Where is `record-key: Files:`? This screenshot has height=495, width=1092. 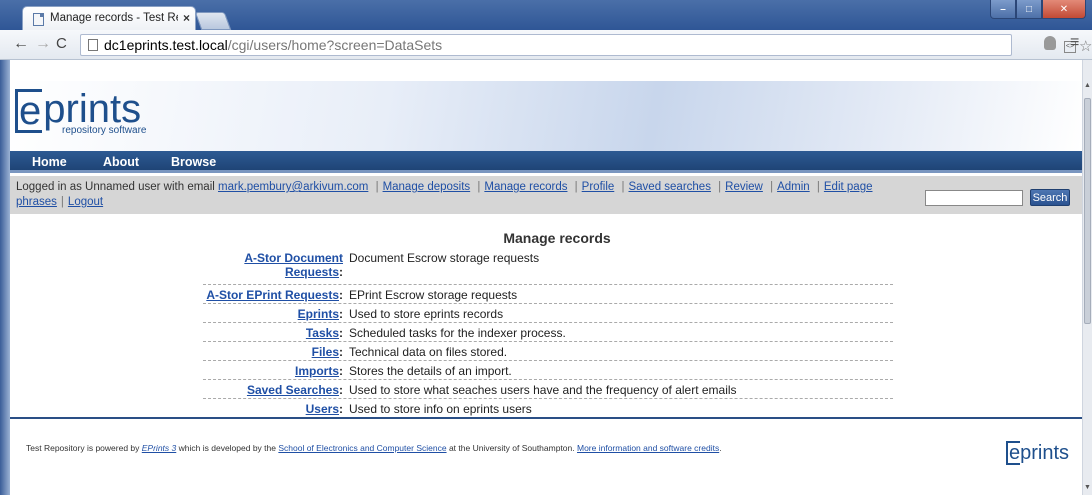
record-key: Files: is located at coordinates (327, 352).